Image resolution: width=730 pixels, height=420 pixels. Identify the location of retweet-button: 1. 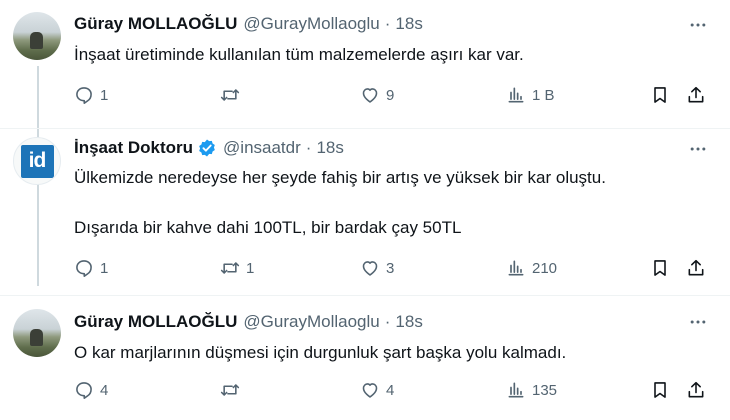
(237, 268).